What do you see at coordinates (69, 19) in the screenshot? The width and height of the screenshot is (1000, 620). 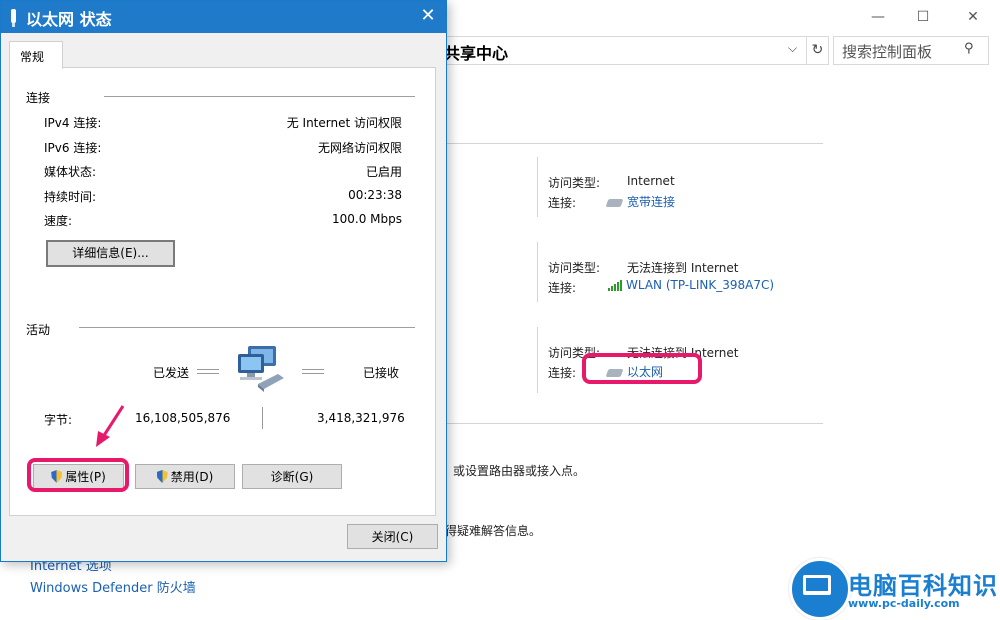 I see `dialog-title: 以太网 状态` at bounding box center [69, 19].